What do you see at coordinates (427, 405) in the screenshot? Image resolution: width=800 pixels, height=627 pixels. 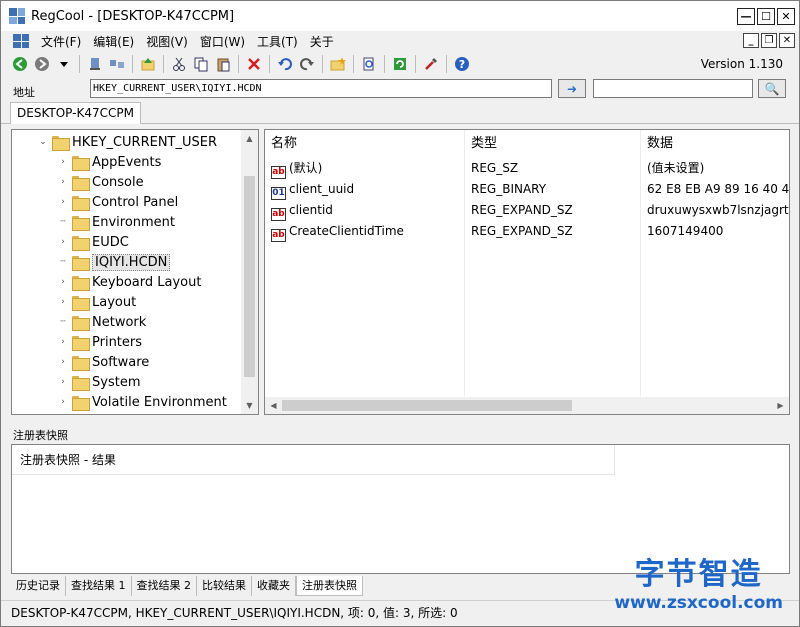 I see `list-scroll-thumb` at bounding box center [427, 405].